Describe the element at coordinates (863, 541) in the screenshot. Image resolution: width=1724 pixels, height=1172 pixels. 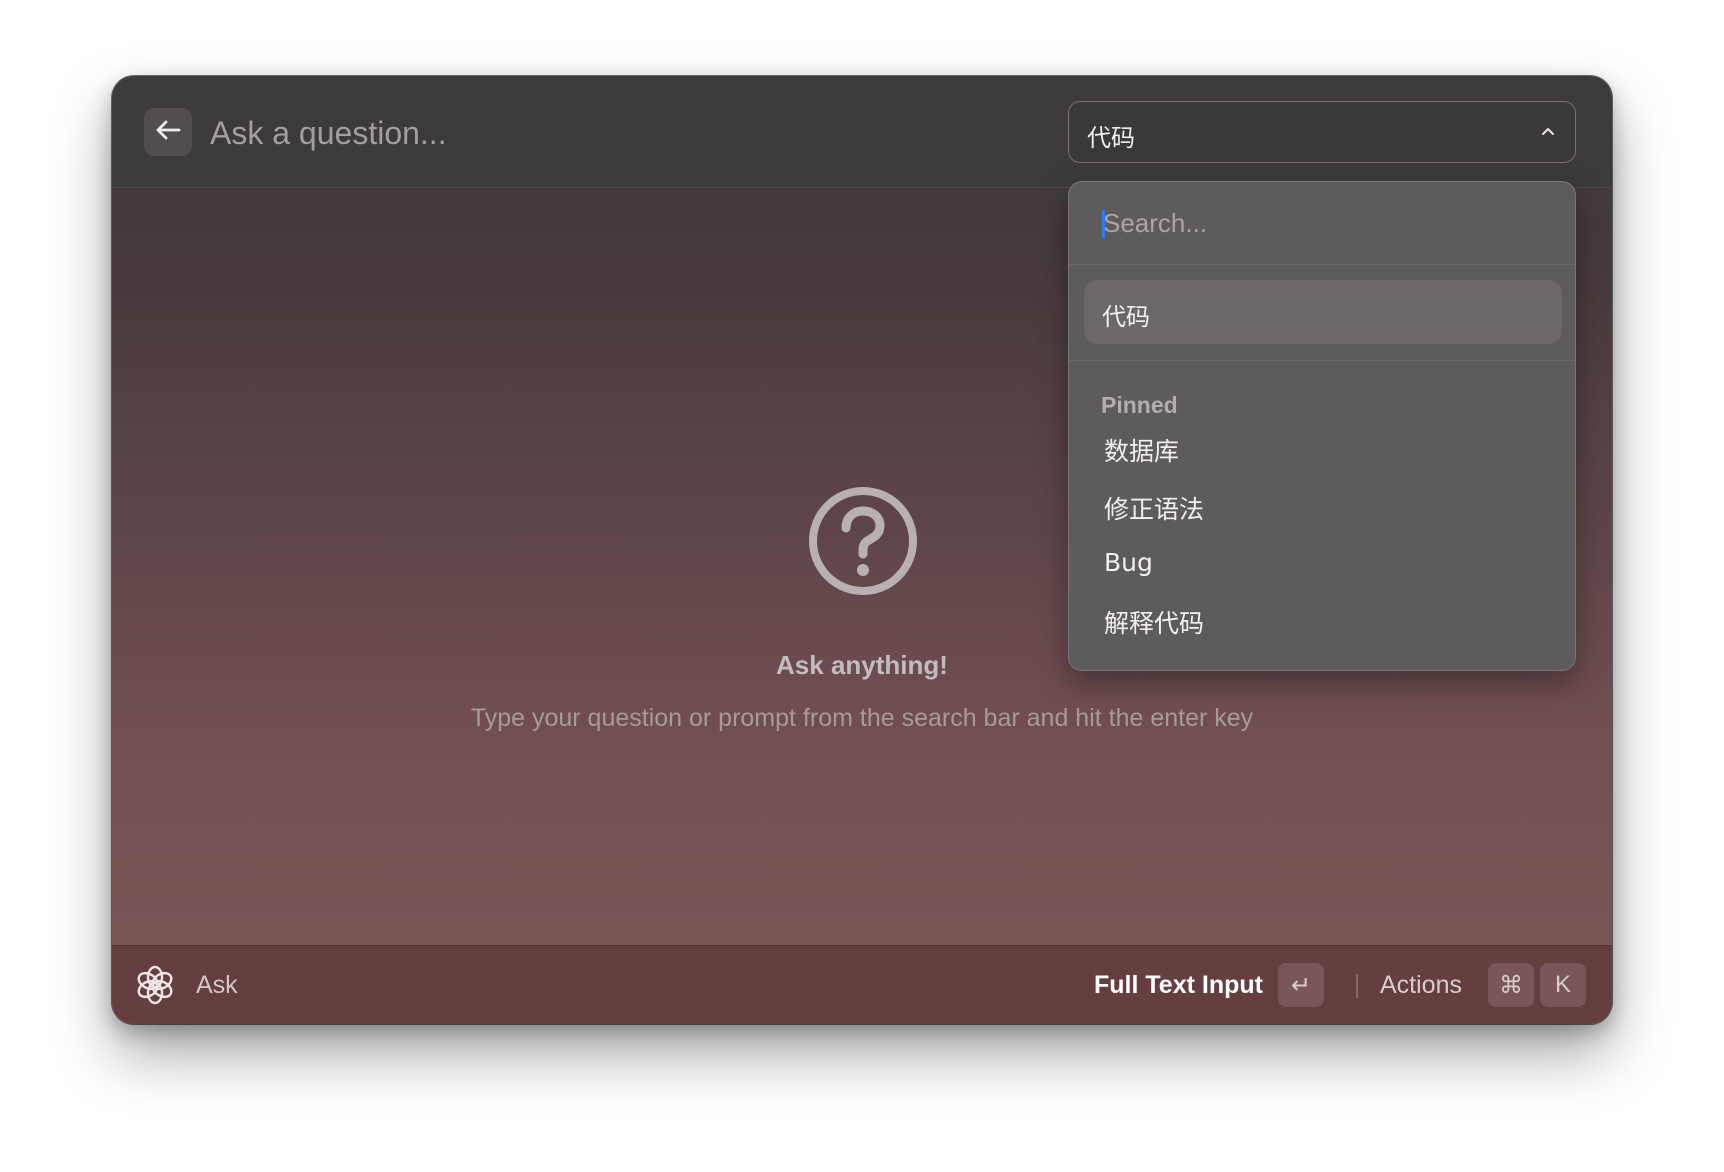
I see `question-circle-icon` at that location.